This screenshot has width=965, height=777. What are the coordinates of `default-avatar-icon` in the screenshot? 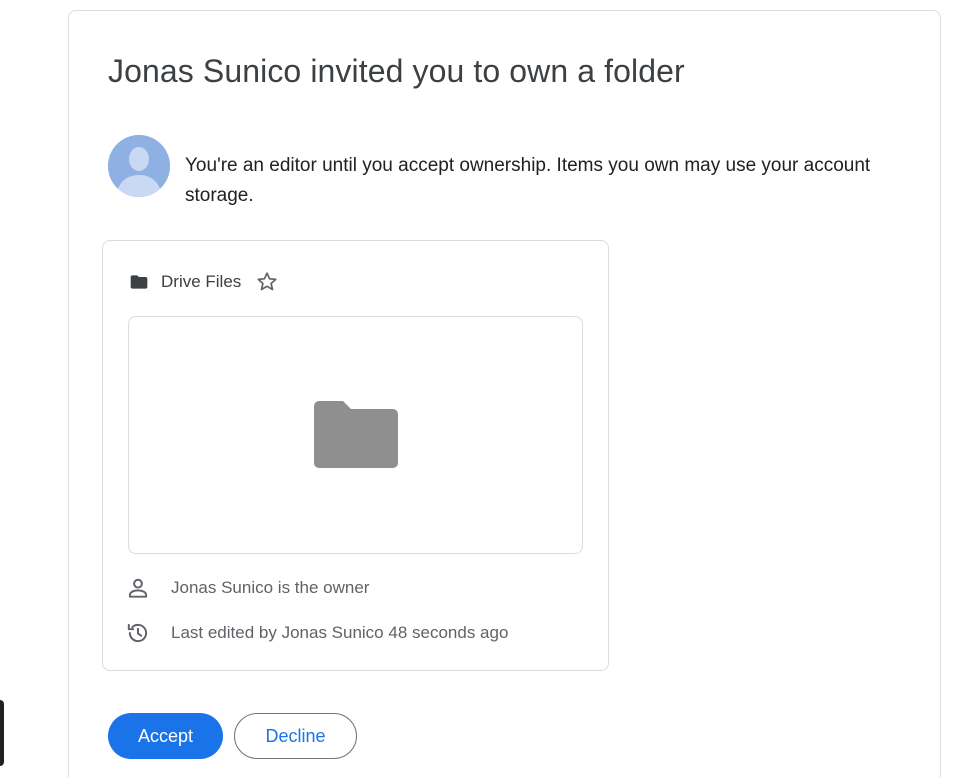 It's located at (139, 166).